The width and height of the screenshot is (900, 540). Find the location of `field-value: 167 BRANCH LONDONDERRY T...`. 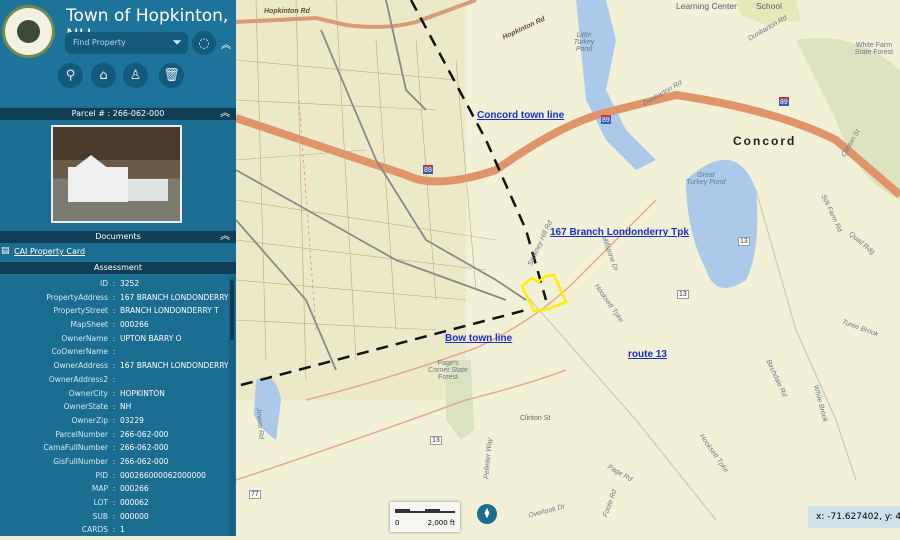

field-value: 167 BRANCH LONDONDERRY T... is located at coordinates (174, 366).